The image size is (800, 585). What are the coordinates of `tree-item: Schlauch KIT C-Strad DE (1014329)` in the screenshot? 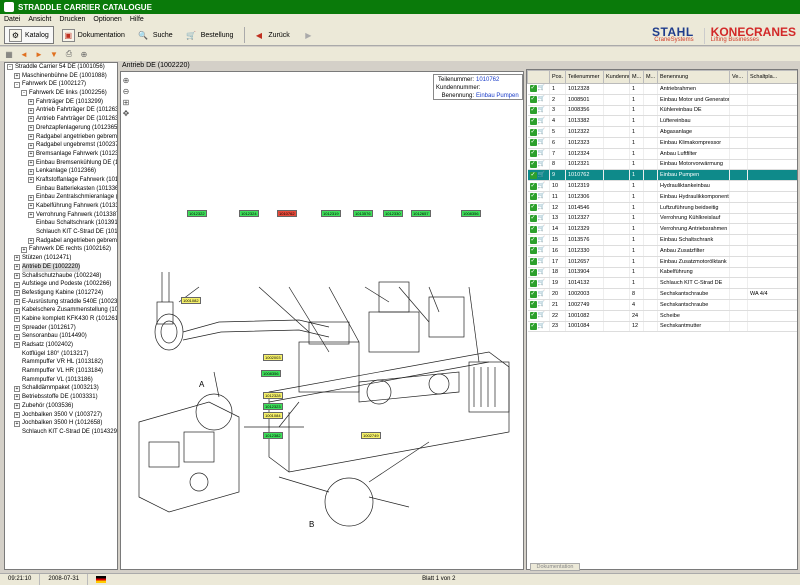 It's located at (61, 432).